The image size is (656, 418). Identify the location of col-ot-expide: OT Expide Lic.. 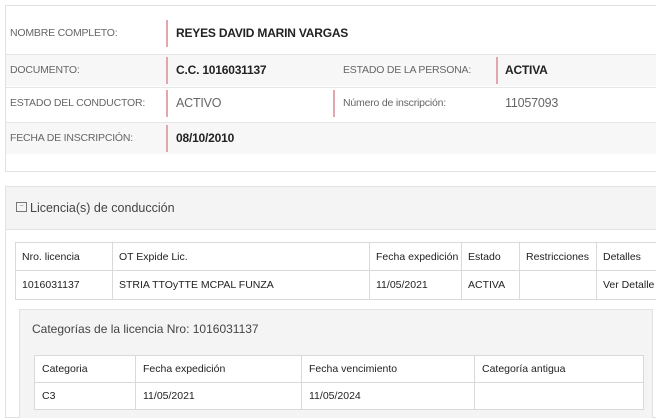
(241, 257).